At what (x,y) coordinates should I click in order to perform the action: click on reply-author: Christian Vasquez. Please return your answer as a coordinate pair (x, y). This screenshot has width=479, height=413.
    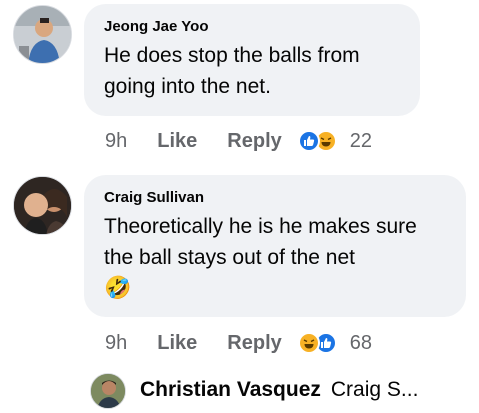
    Looking at the image, I should click on (230, 390).